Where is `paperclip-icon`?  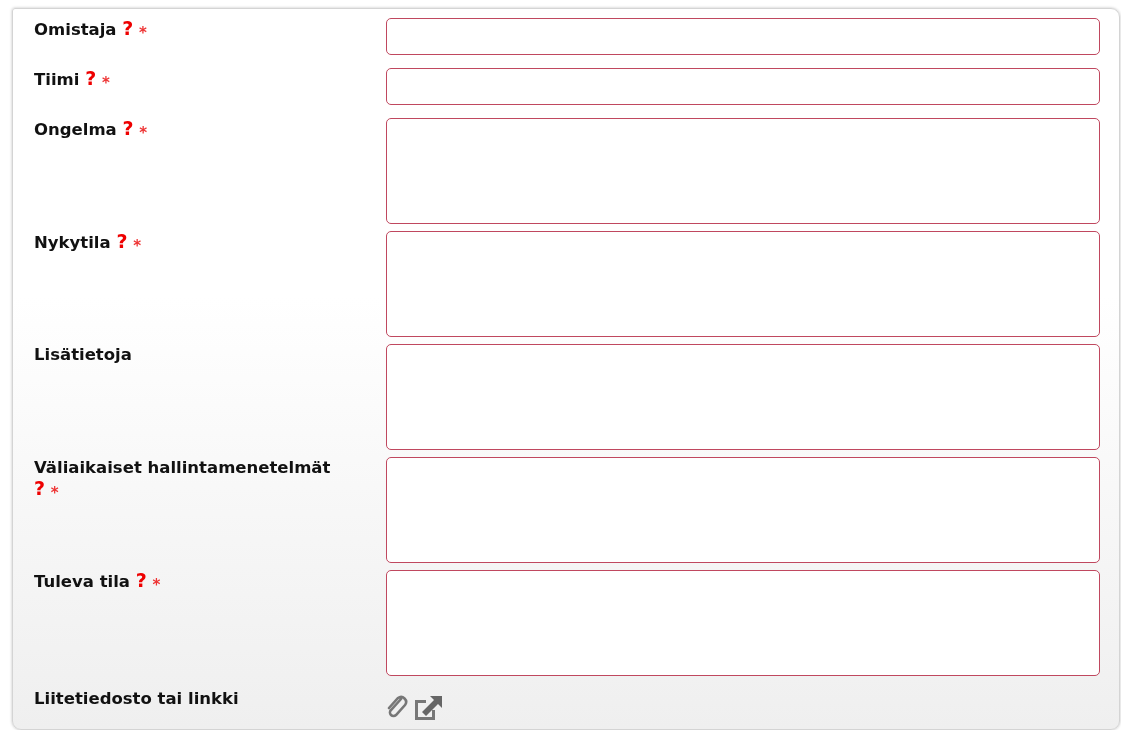
paperclip-icon is located at coordinates (397, 707).